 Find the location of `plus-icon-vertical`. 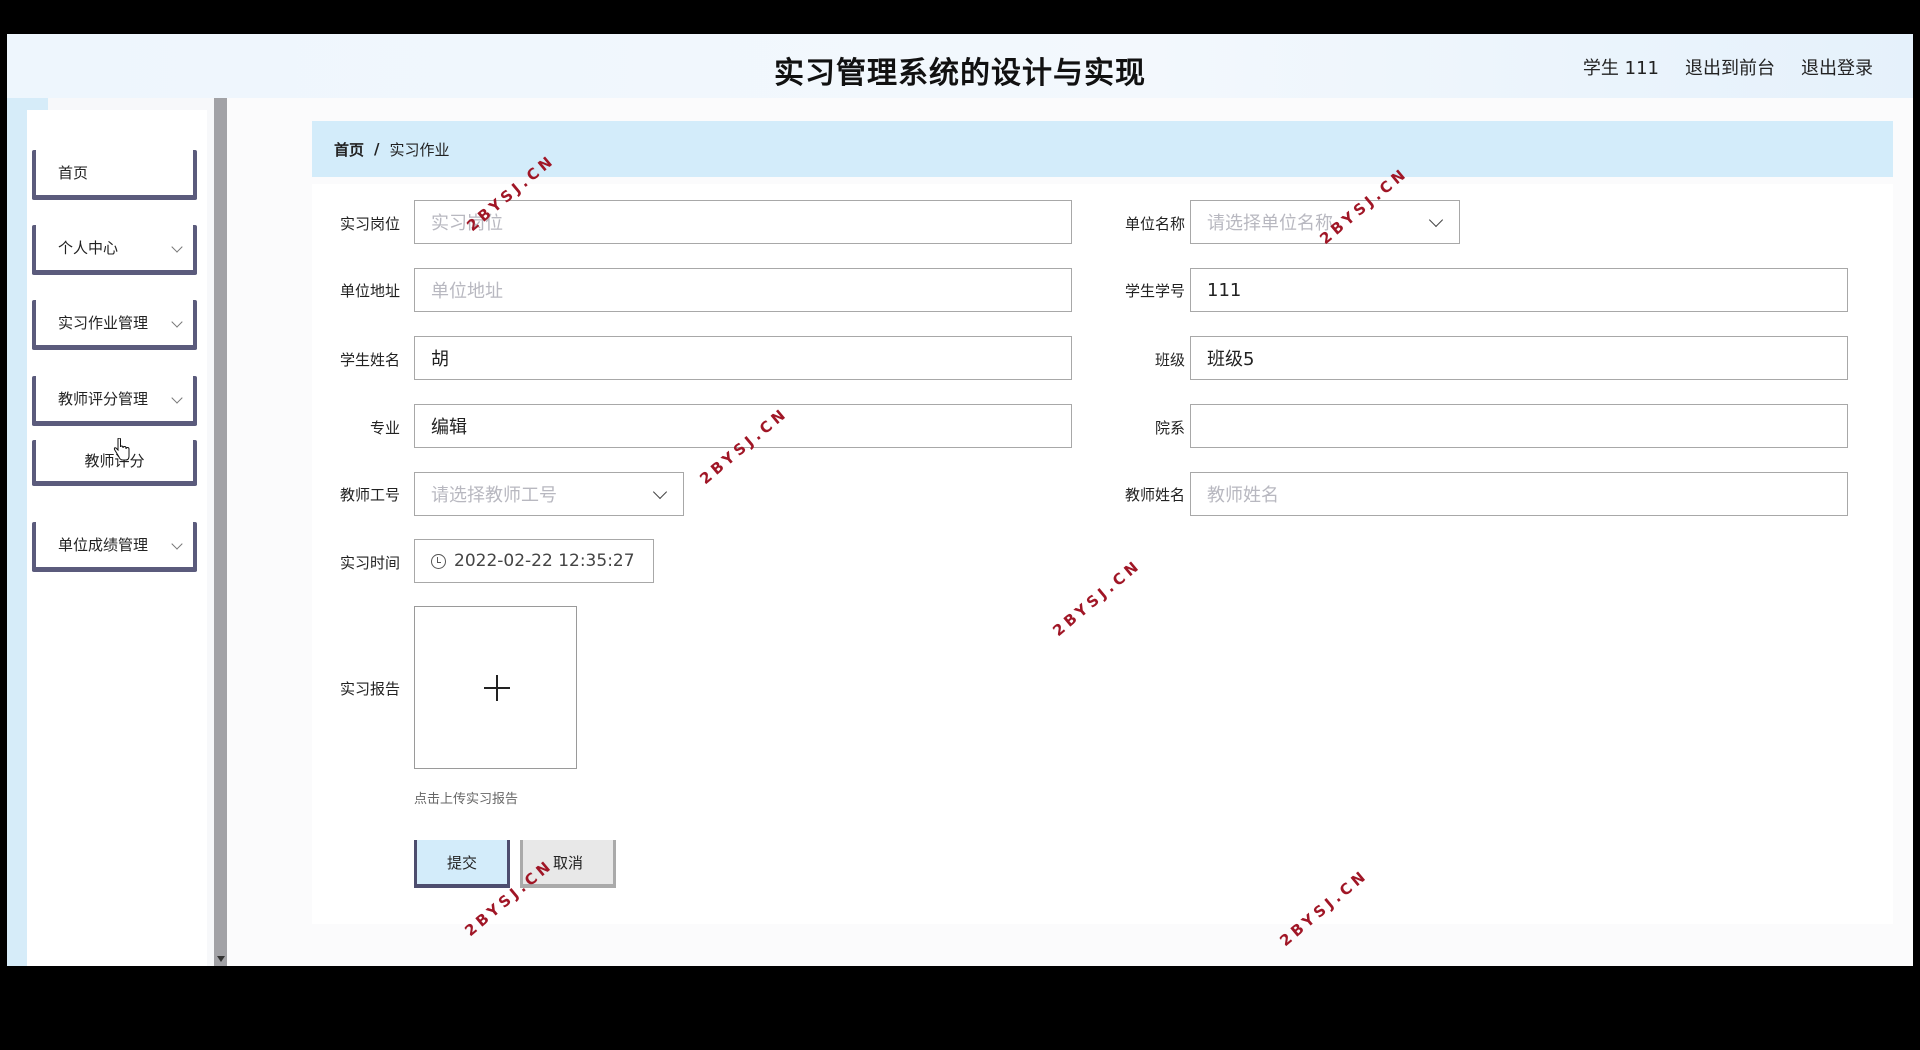

plus-icon-vertical is located at coordinates (497, 688).